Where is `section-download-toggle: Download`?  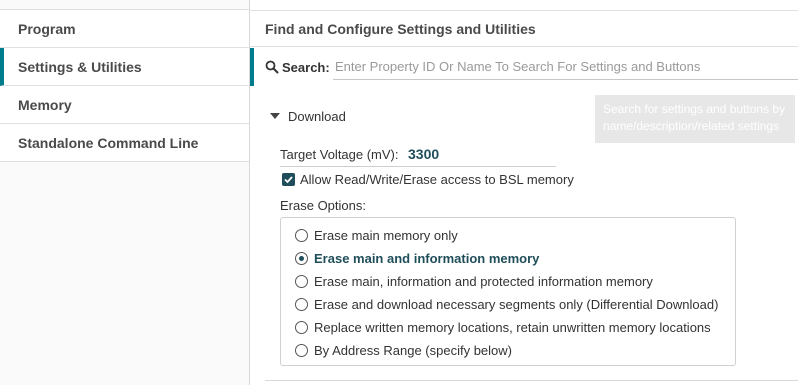 section-download-toggle: Download is located at coordinates (308, 116).